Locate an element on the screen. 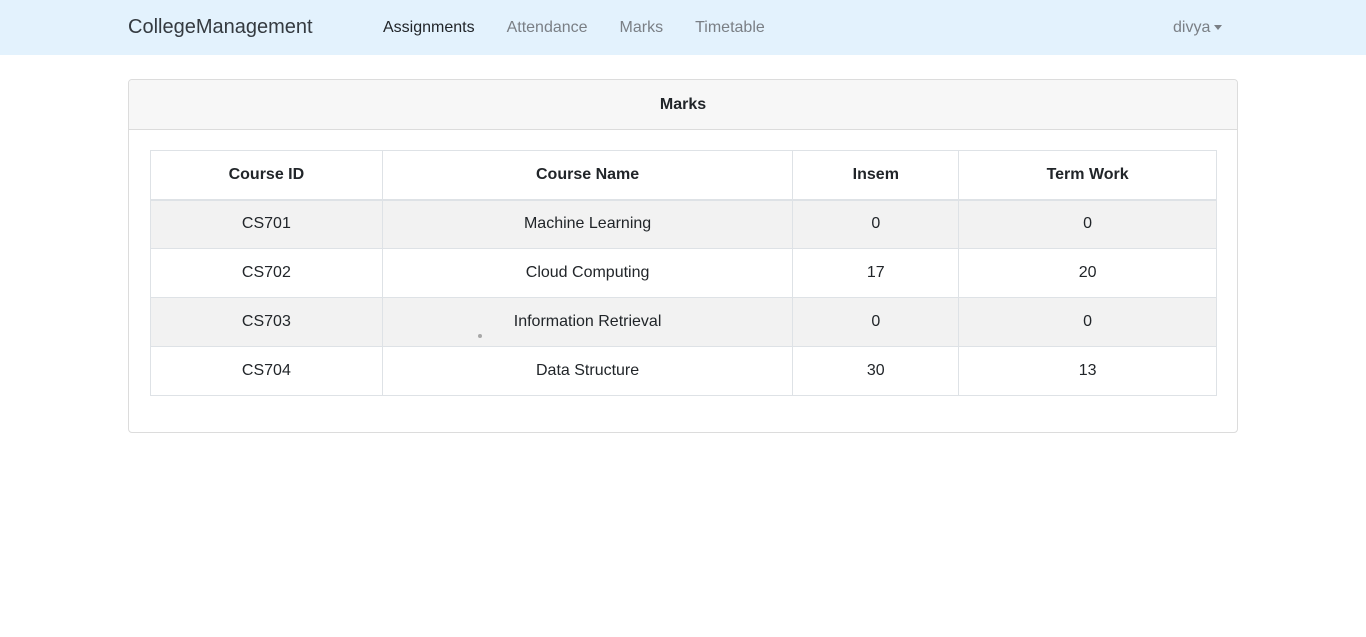  nav-link-timetable: Timetable is located at coordinates (730, 28).